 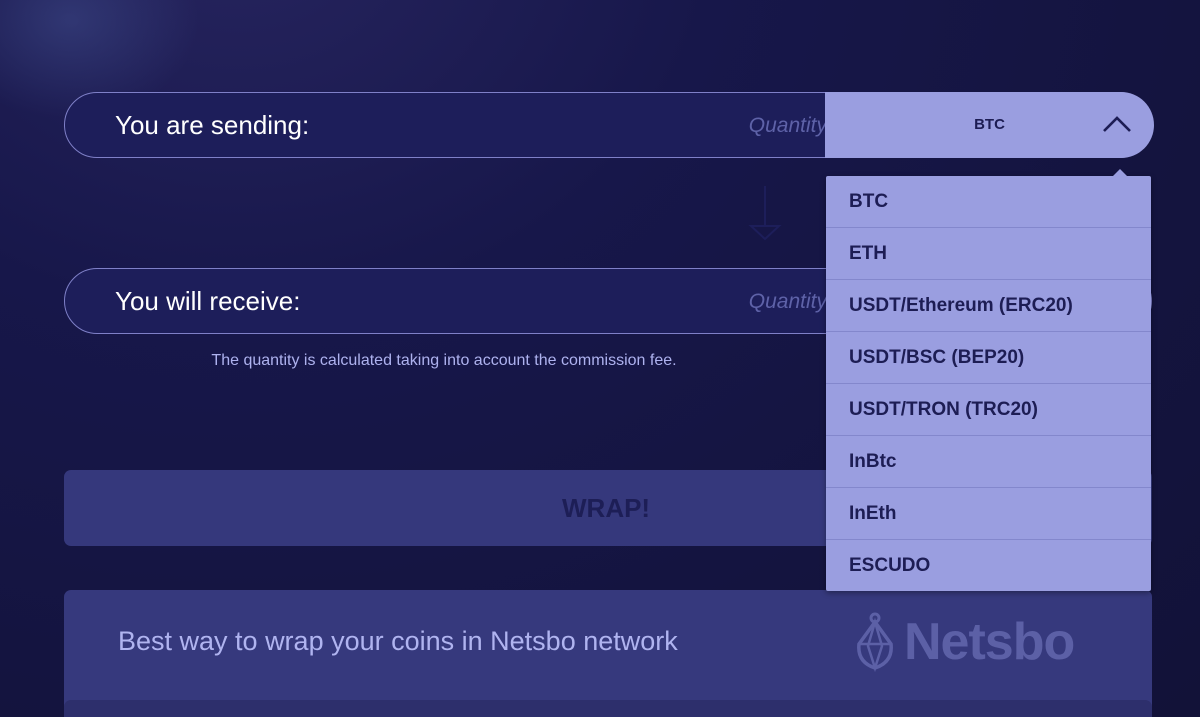 I want to click on dropdown-option-btc: BTC, so click(x=988, y=202).